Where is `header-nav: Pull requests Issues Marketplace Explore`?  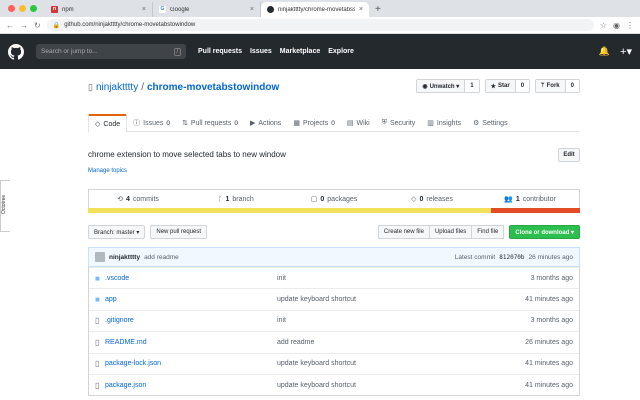
header-nav: Pull requests Issues Marketplace Explore is located at coordinates (276, 51).